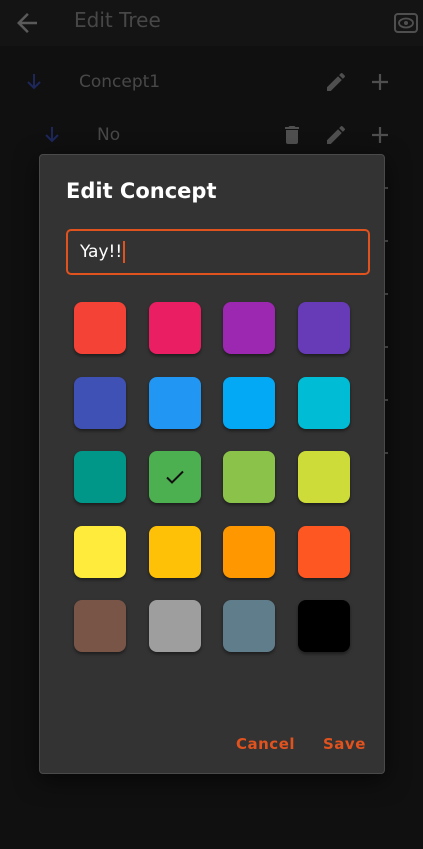  Describe the element at coordinates (141, 191) in the screenshot. I see `dialog-title: Edit Concept` at that location.